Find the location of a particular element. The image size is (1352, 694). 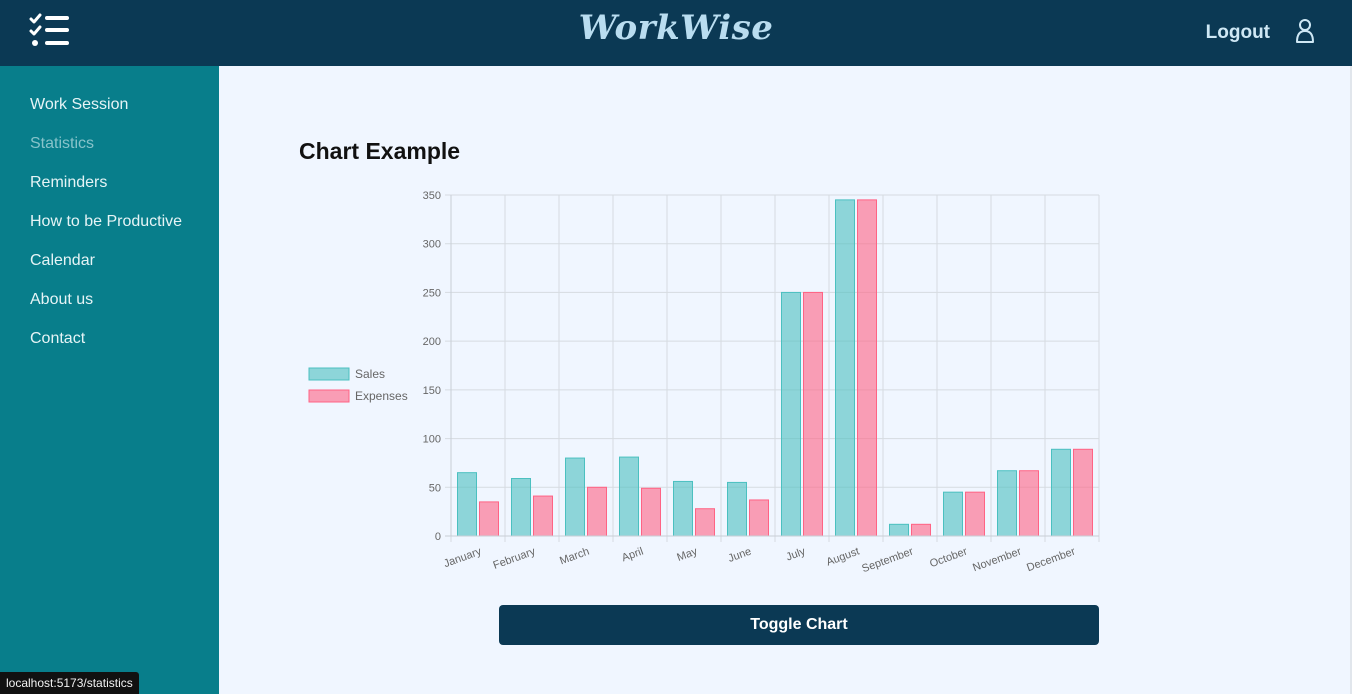

top-navbar: WorkWise Logout is located at coordinates (676, 33).